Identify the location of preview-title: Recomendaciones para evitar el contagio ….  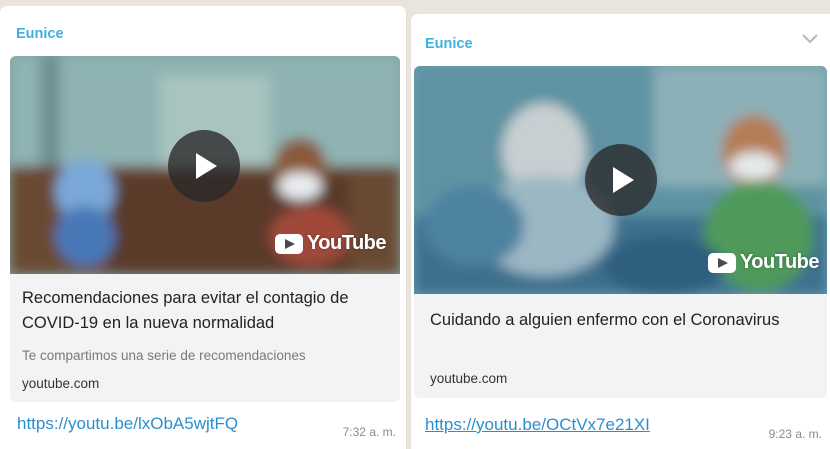
(185, 310).